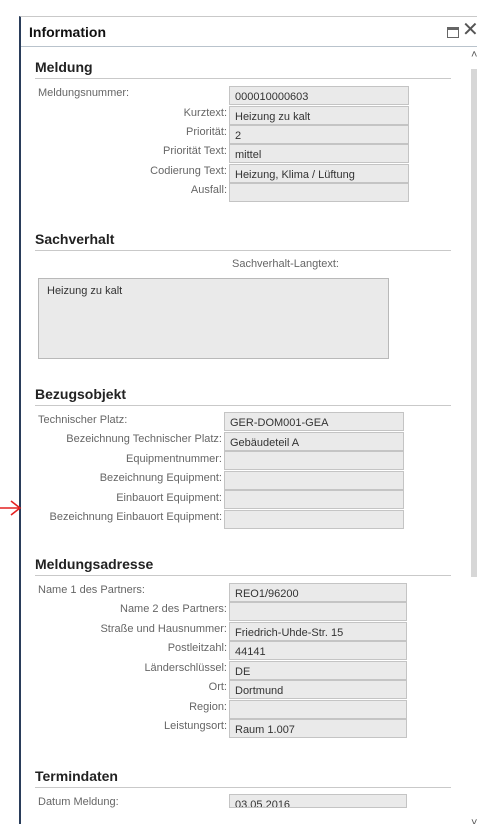  What do you see at coordinates (11, 508) in the screenshot?
I see `red-arrow-icon` at bounding box center [11, 508].